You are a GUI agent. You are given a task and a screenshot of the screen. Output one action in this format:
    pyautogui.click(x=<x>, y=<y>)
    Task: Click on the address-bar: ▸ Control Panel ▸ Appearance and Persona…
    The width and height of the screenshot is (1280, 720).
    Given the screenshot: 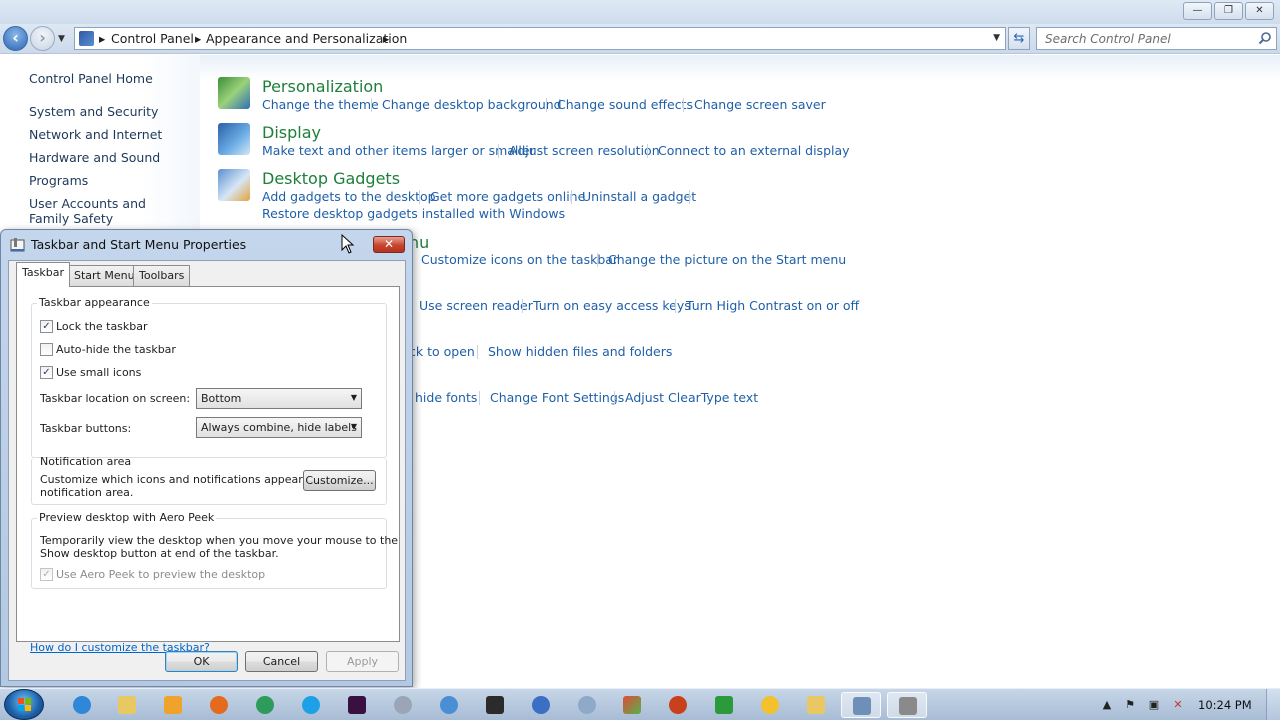 What is the action you would take?
    pyautogui.click(x=540, y=38)
    